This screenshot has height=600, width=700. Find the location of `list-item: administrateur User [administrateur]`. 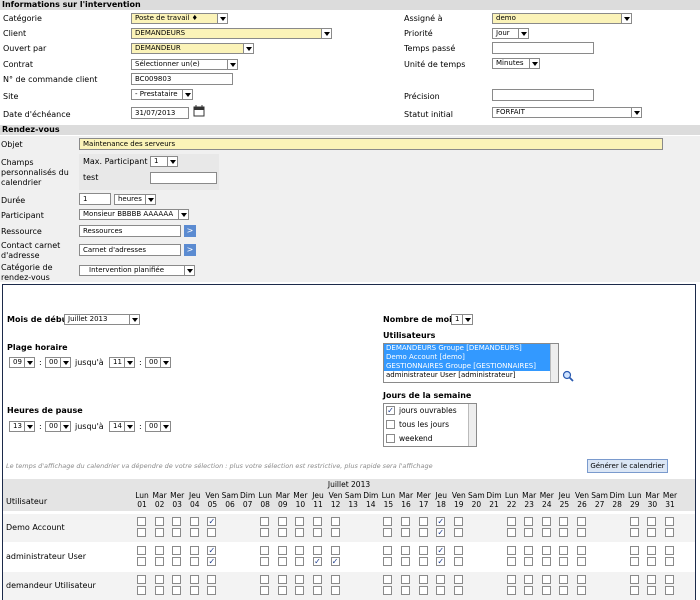

list-item: administrateur User [administrateur] is located at coordinates (471, 375).